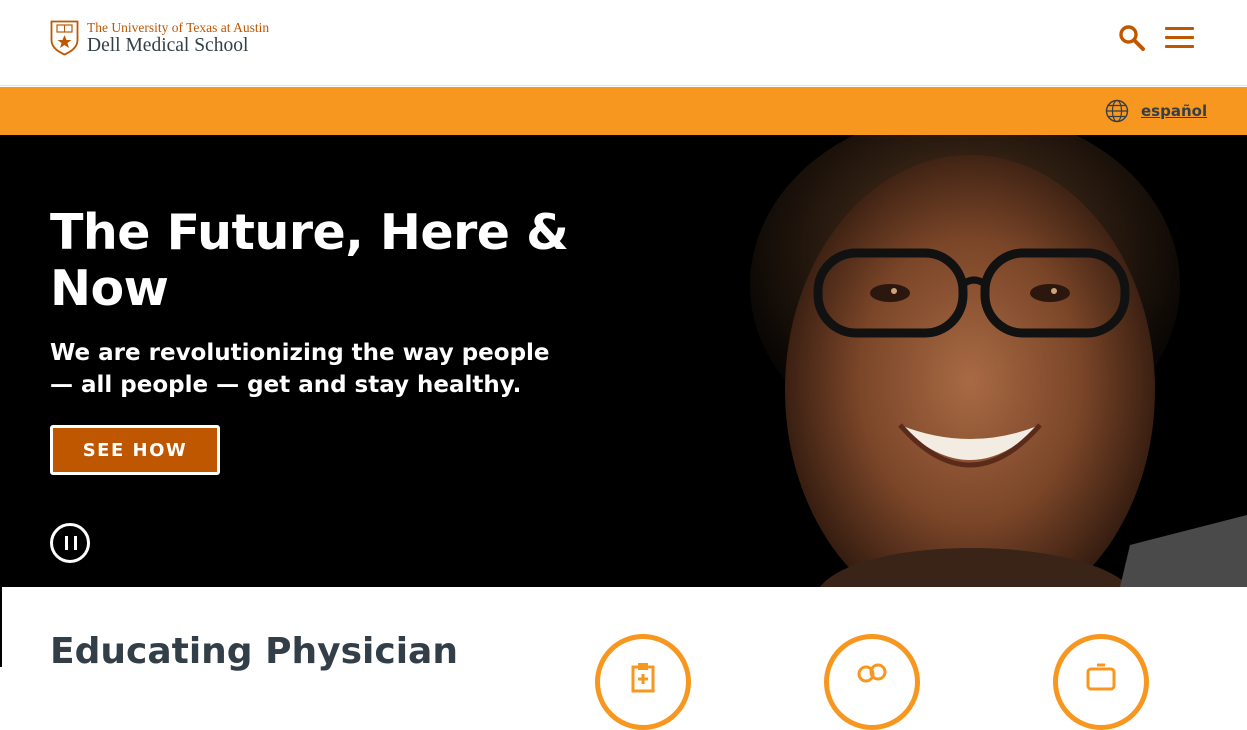 This screenshot has height=730, width=1247. What do you see at coordinates (66, 543) in the screenshot?
I see `pause-icon` at bounding box center [66, 543].